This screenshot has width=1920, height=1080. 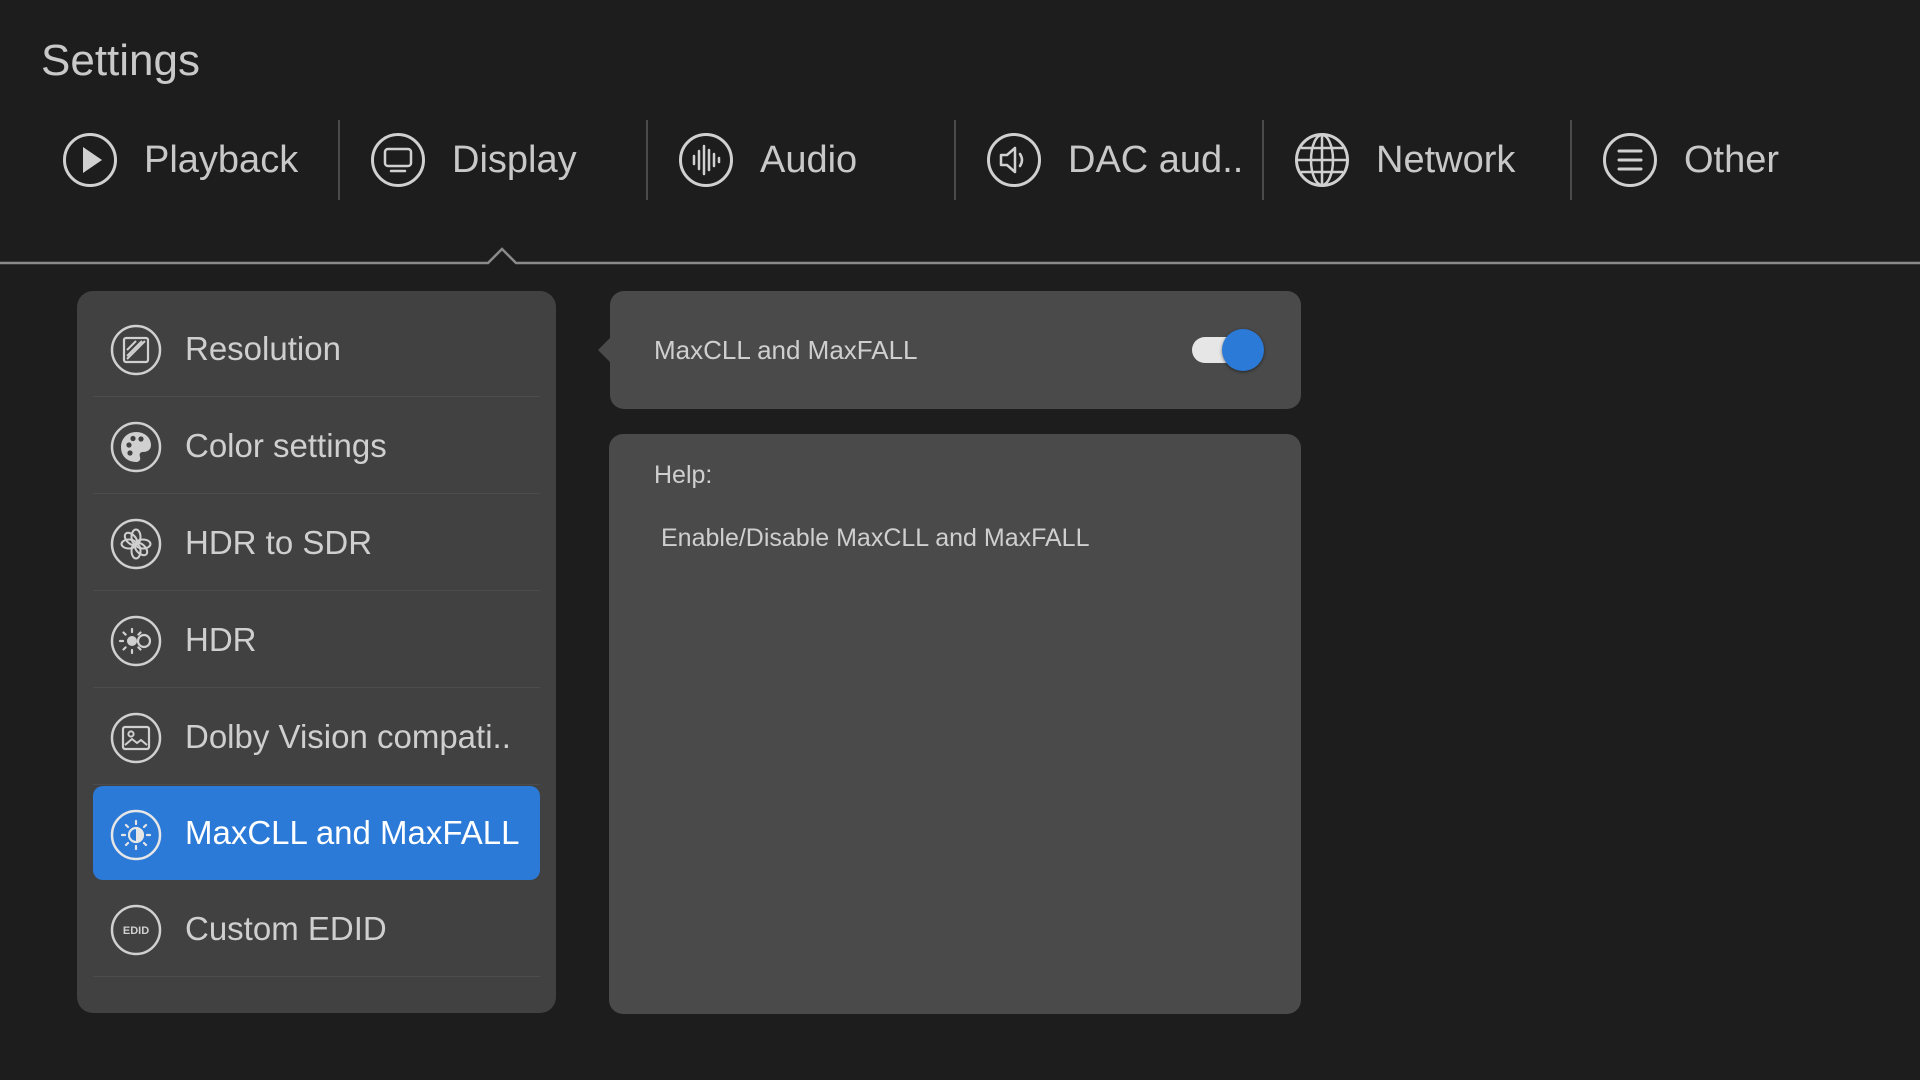 I want to click on menu-item-custom-edid: EDID Custom EDID, so click(x=316, y=929).